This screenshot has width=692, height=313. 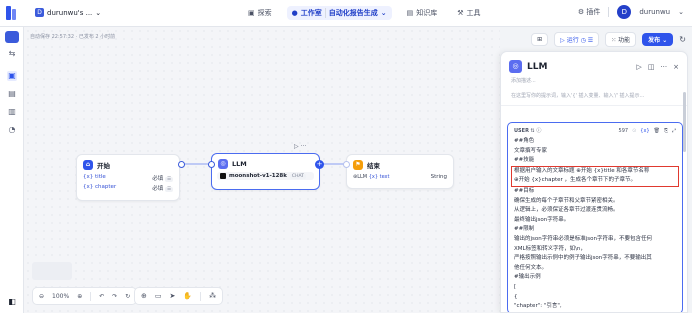 What do you see at coordinates (12, 94) in the screenshot?
I see `logs-icon: ▤` at bounding box center [12, 94].